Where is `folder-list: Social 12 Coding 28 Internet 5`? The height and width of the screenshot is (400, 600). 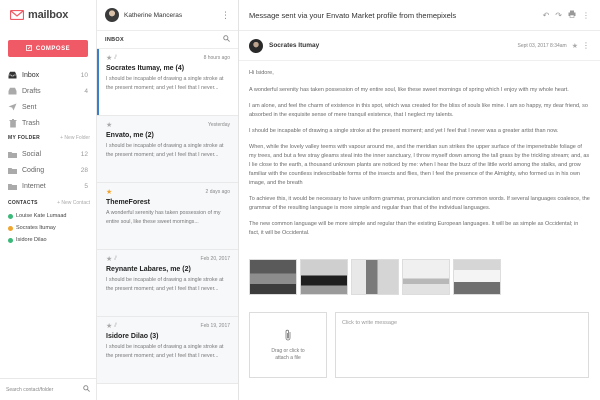
folder-list: Social 12 Coding 28 Internet 5 is located at coordinates (48, 170).